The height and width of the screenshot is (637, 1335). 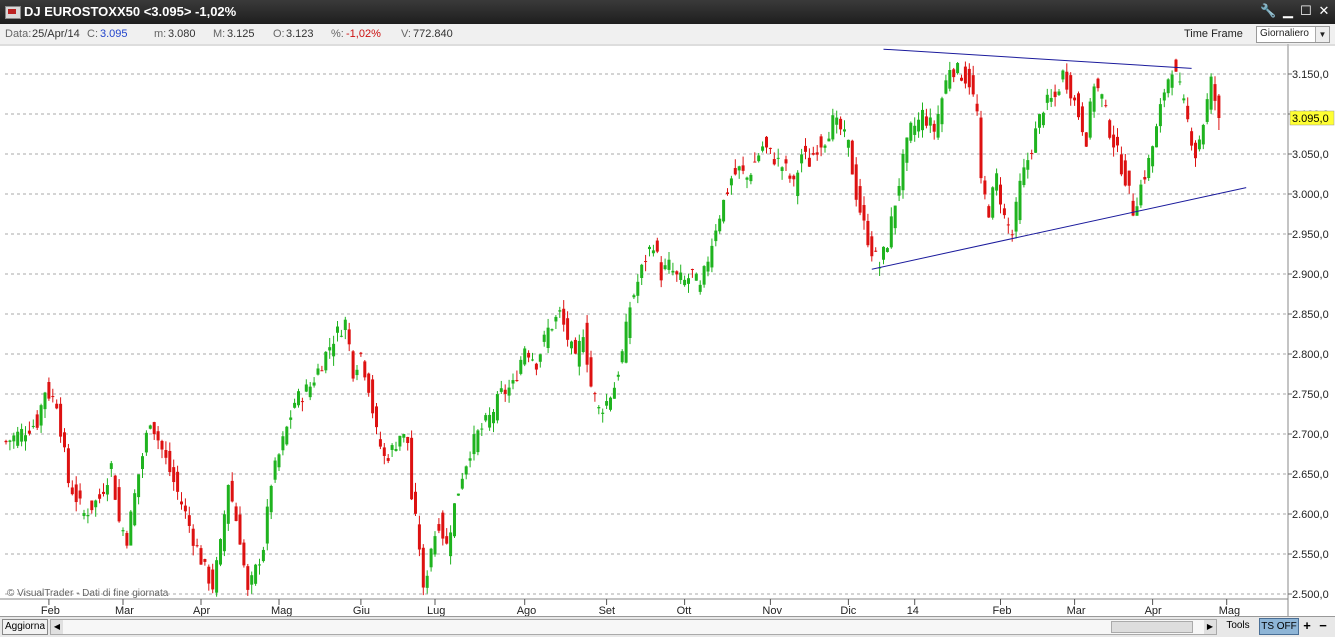 What do you see at coordinates (1310, 475) in the screenshot?
I see `y-tick-label: 2.650,0` at bounding box center [1310, 475].